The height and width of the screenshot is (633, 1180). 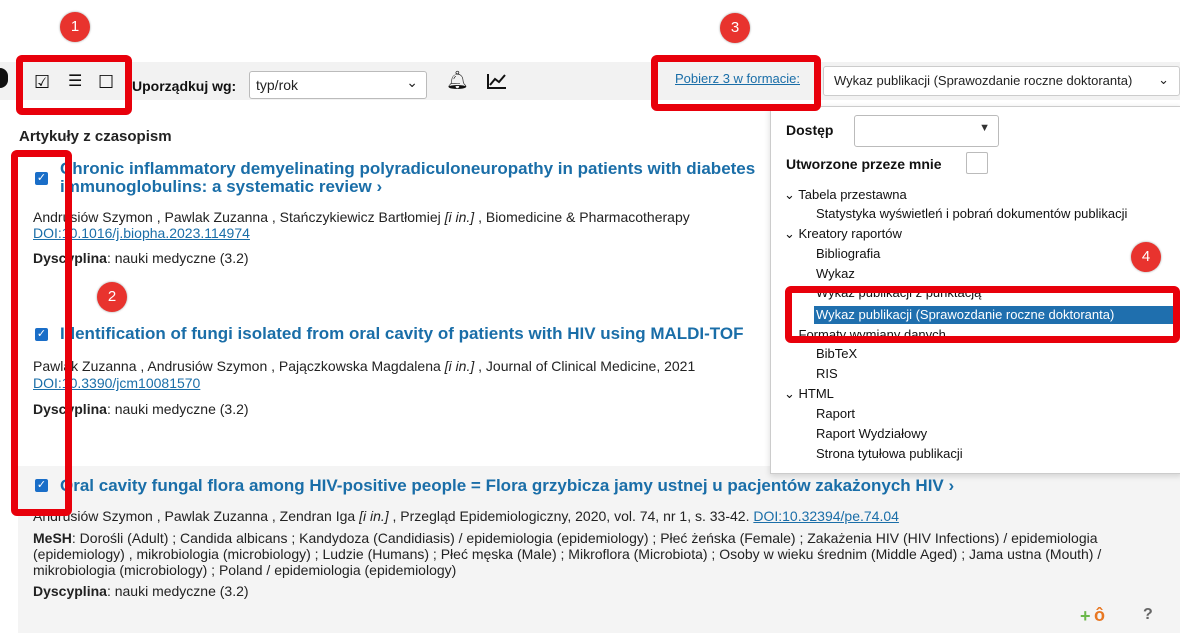 I want to click on menu-item: Bibliografia, so click(x=848, y=253).